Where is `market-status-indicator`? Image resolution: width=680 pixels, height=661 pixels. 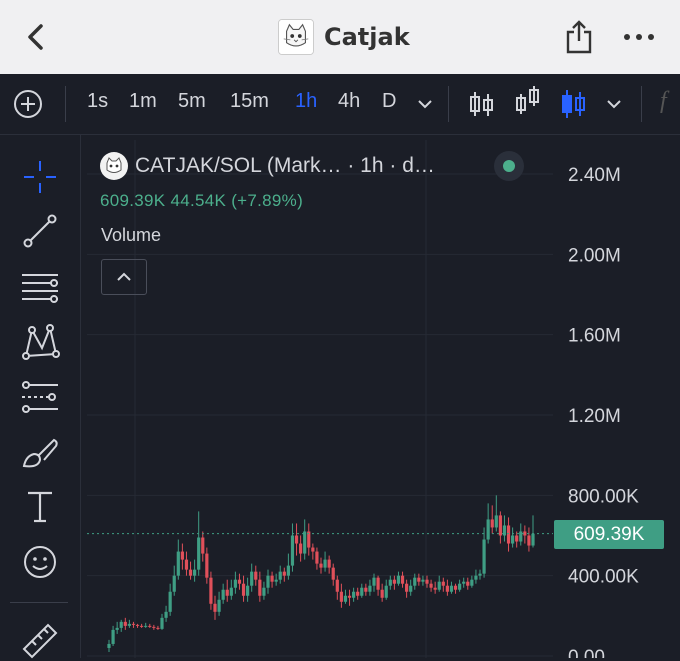 market-status-indicator is located at coordinates (509, 166).